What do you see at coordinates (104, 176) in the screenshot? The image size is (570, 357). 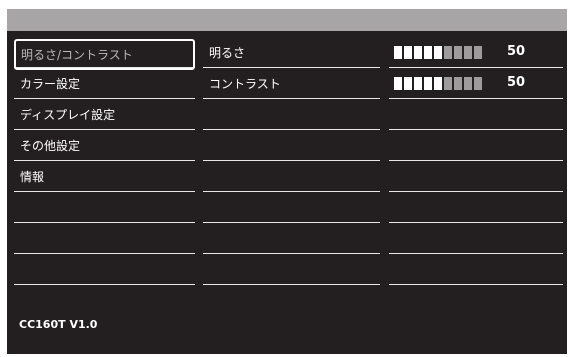 I see `menu-item-information: 情報` at bounding box center [104, 176].